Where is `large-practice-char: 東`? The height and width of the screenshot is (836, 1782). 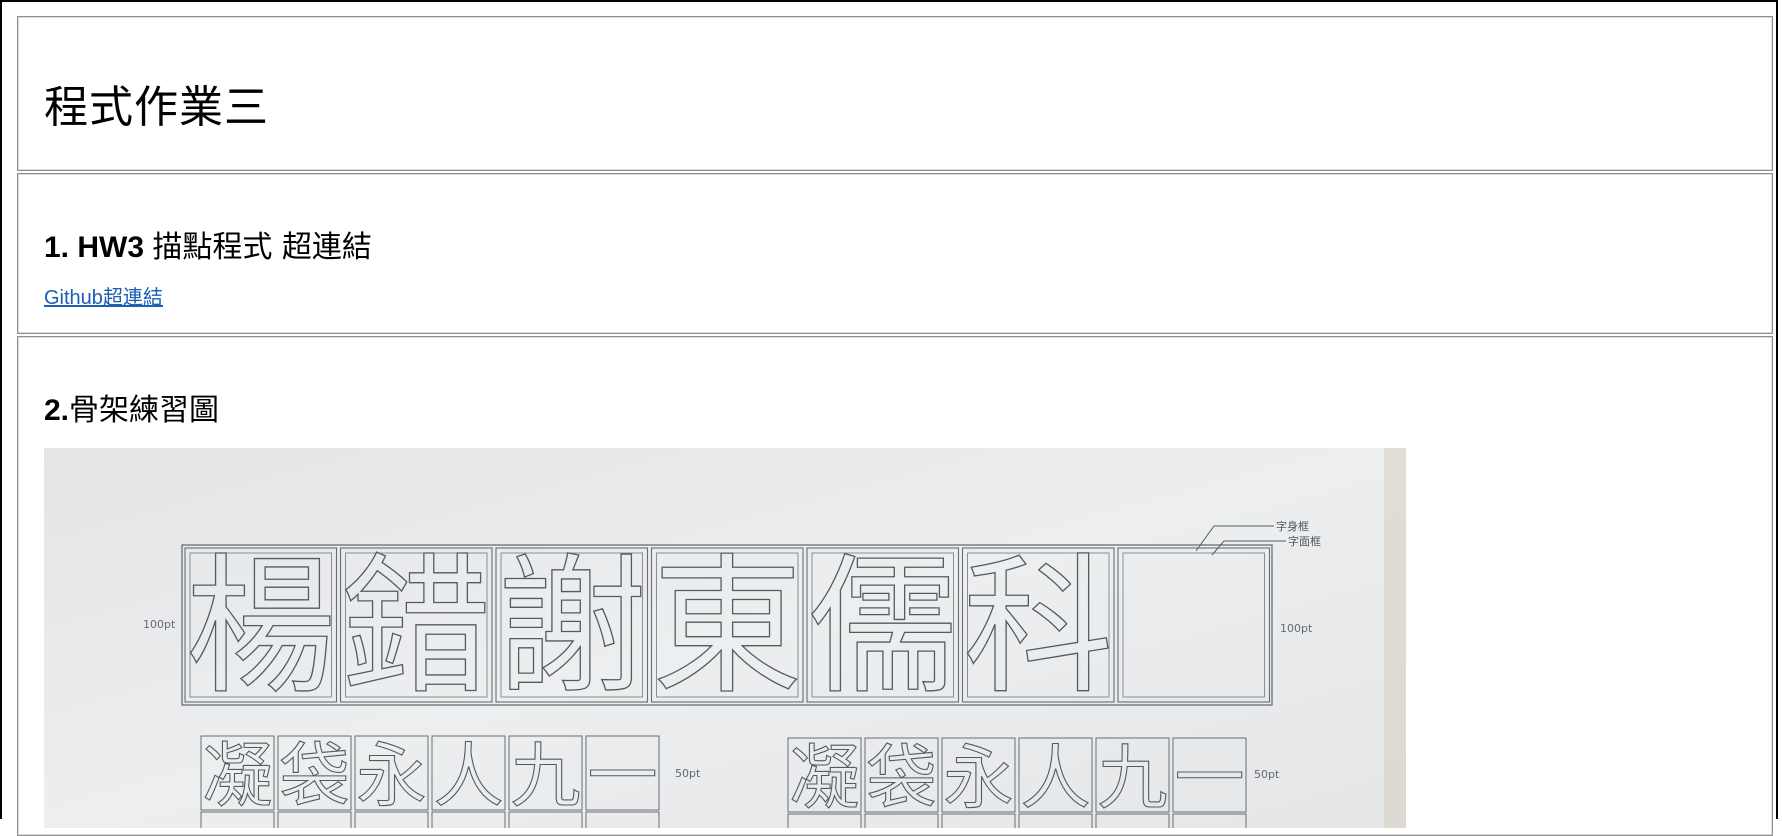 large-practice-char: 東 is located at coordinates (727, 628).